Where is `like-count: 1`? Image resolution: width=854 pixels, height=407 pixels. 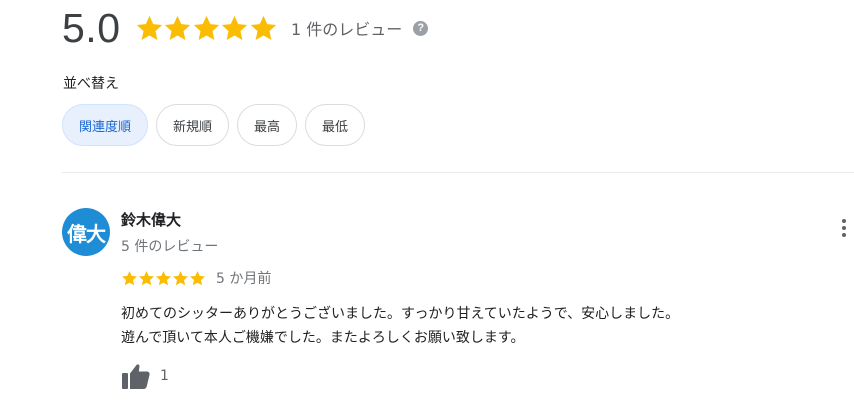
like-count: 1 is located at coordinates (164, 376).